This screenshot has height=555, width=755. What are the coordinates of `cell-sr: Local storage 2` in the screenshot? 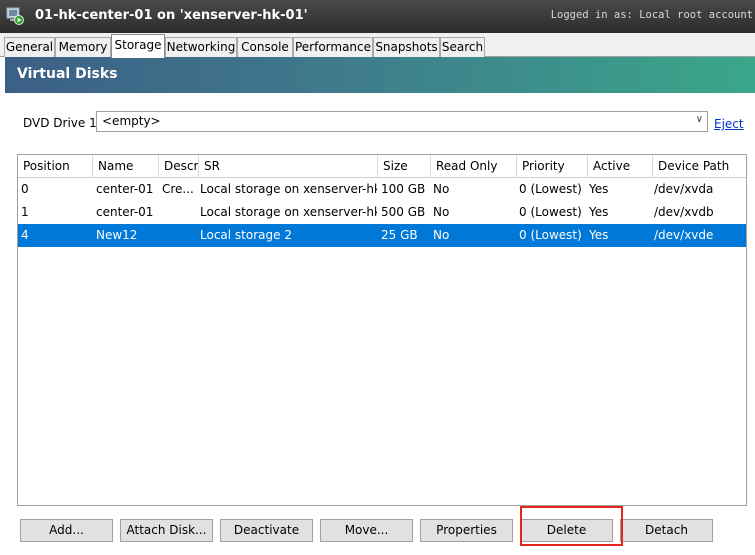 It's located at (246, 235).